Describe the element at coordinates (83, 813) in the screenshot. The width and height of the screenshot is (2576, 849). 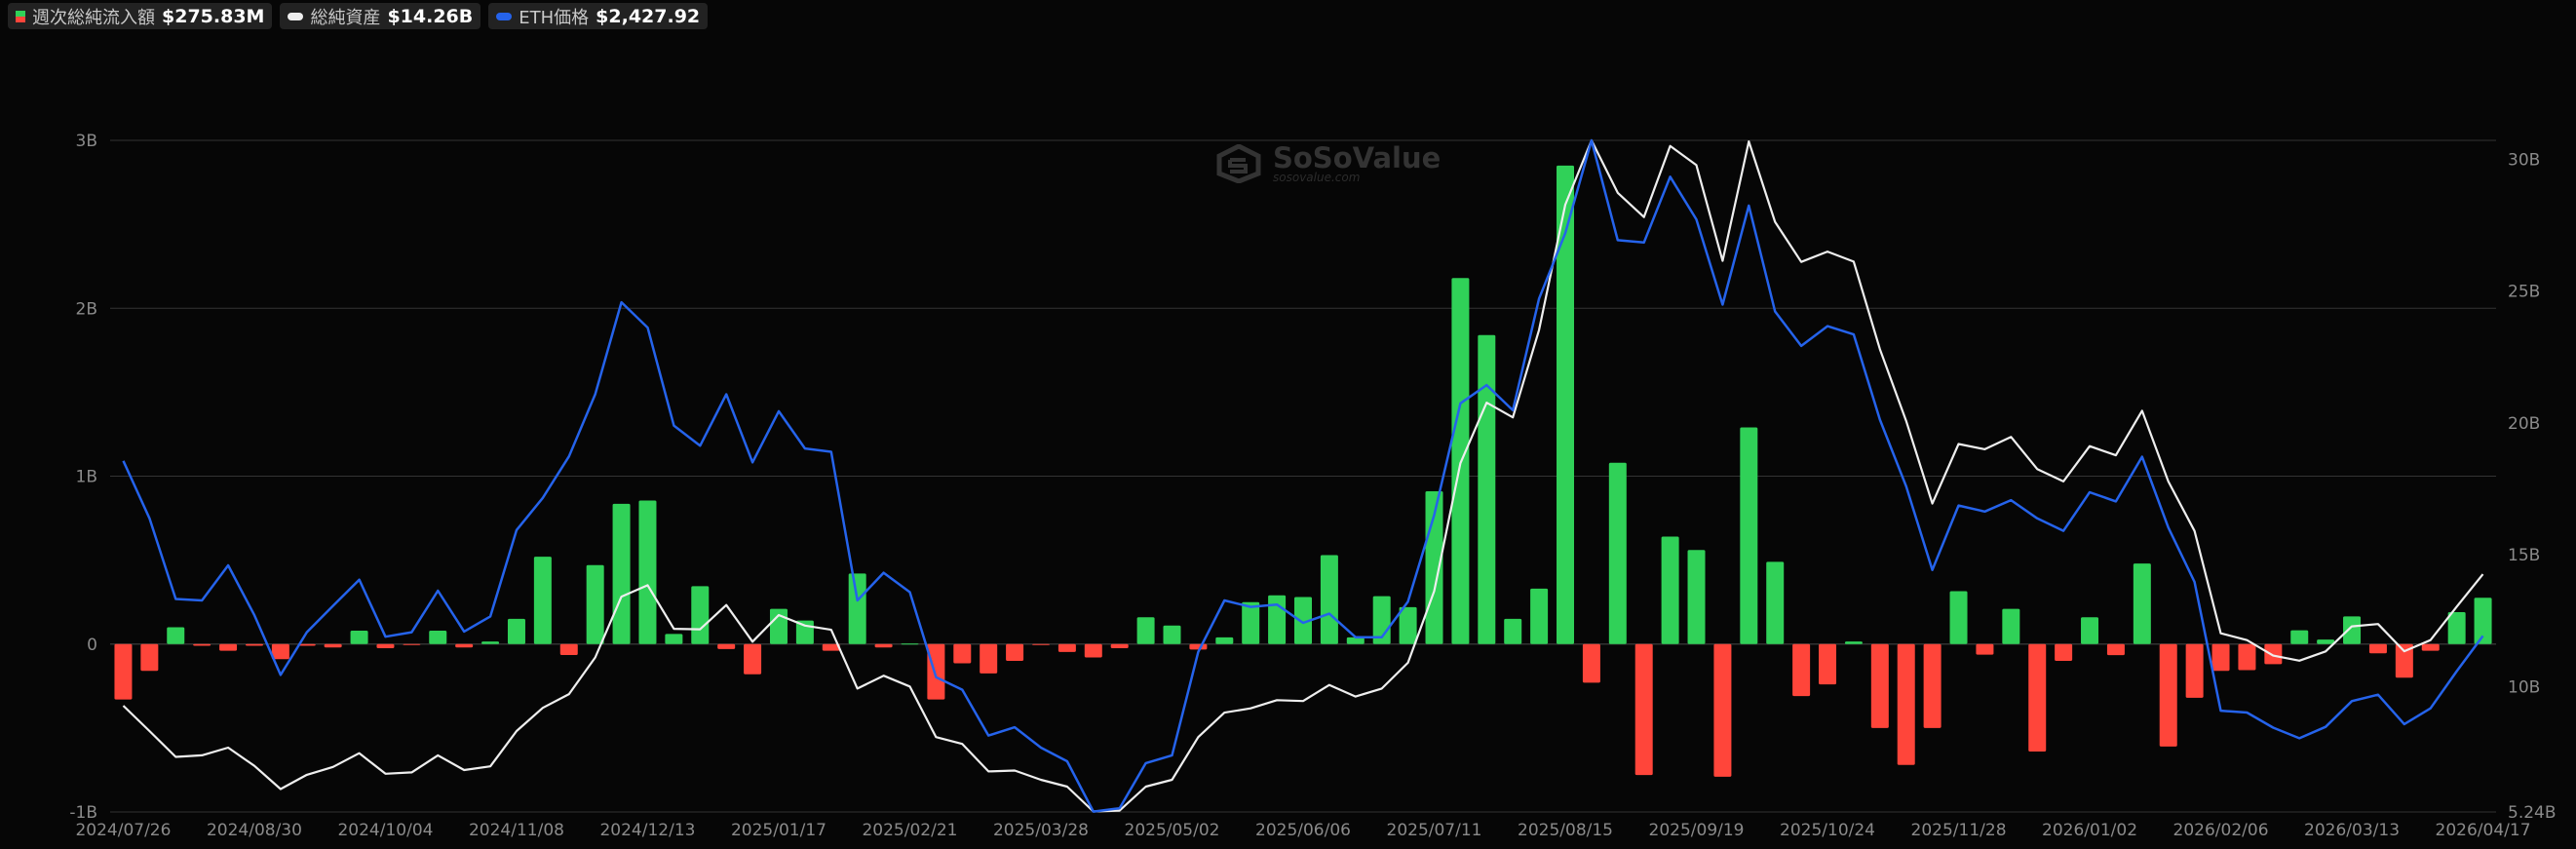
I see `left-axis-tick-label: -1B` at that location.